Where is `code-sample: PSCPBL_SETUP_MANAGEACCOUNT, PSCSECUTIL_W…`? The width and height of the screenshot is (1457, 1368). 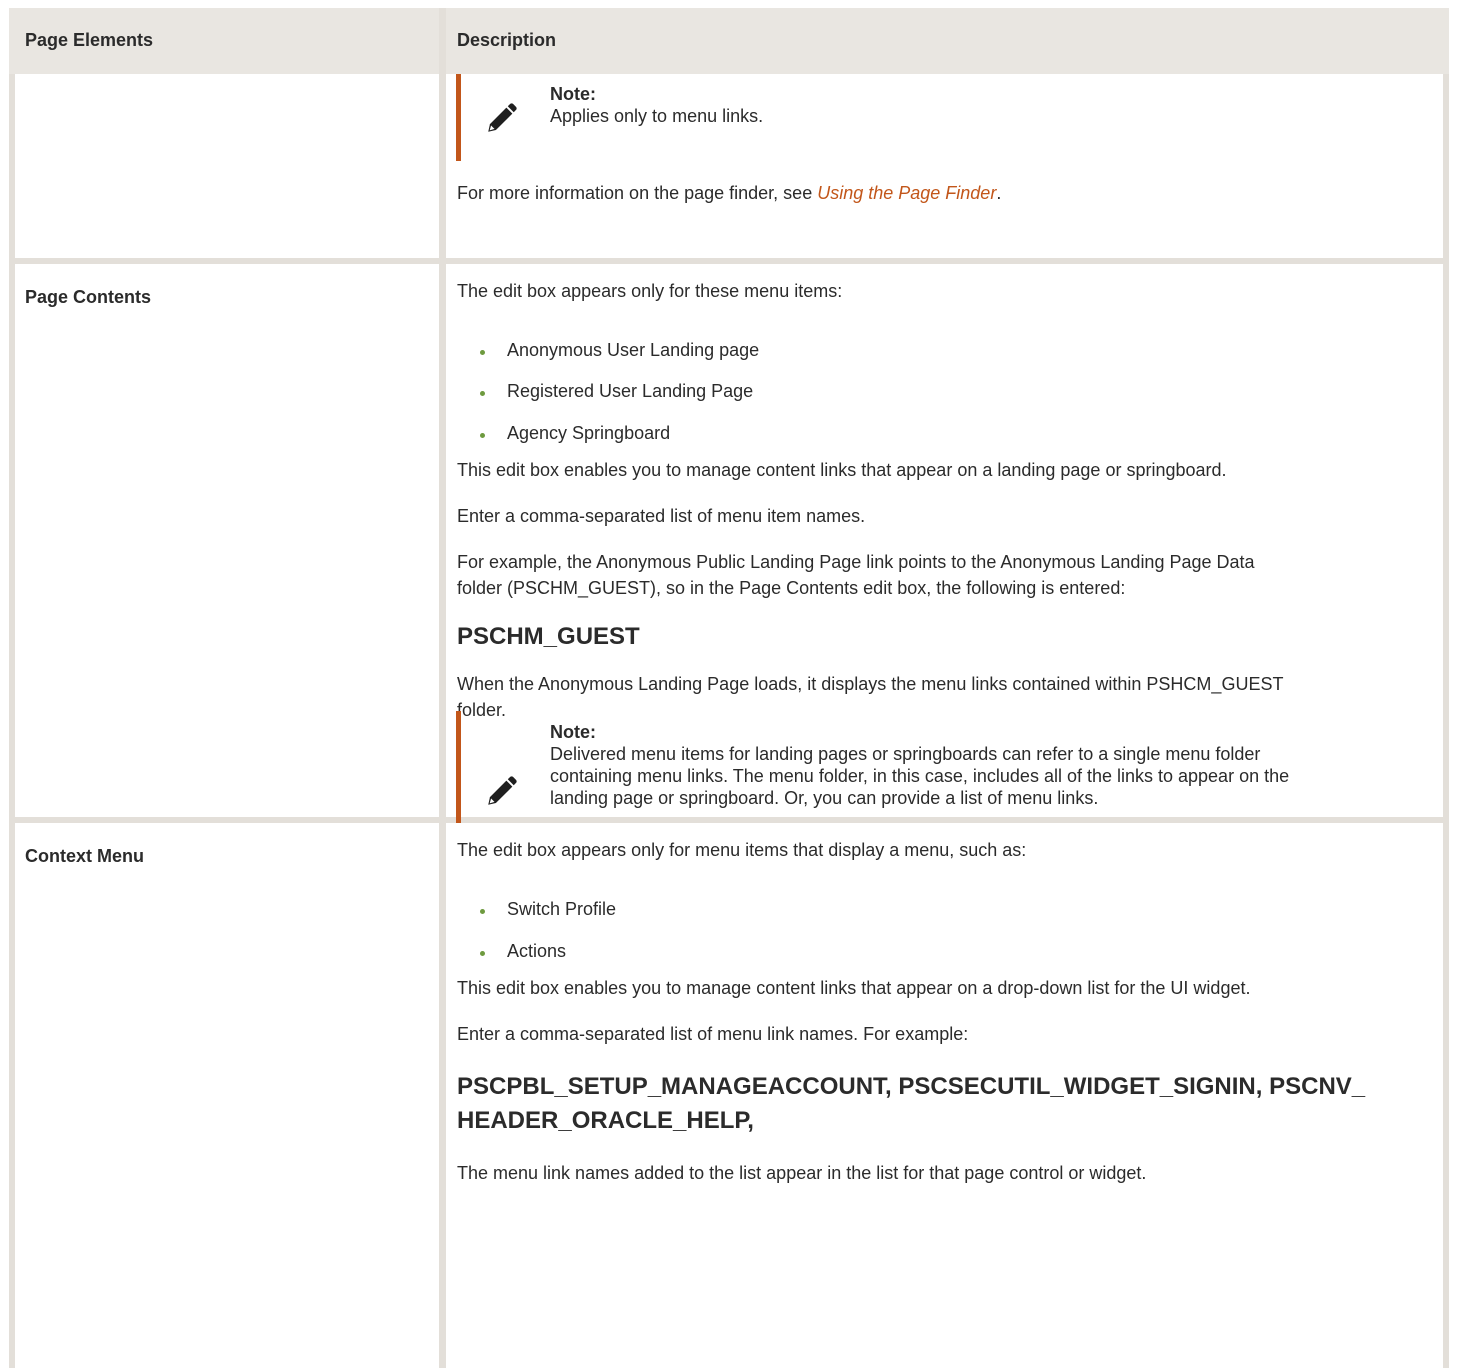
code-sample: PSCPBL_SETUP_MANAGEACCOUNT, PSCSECUTIL_W… is located at coordinates (911, 1086).